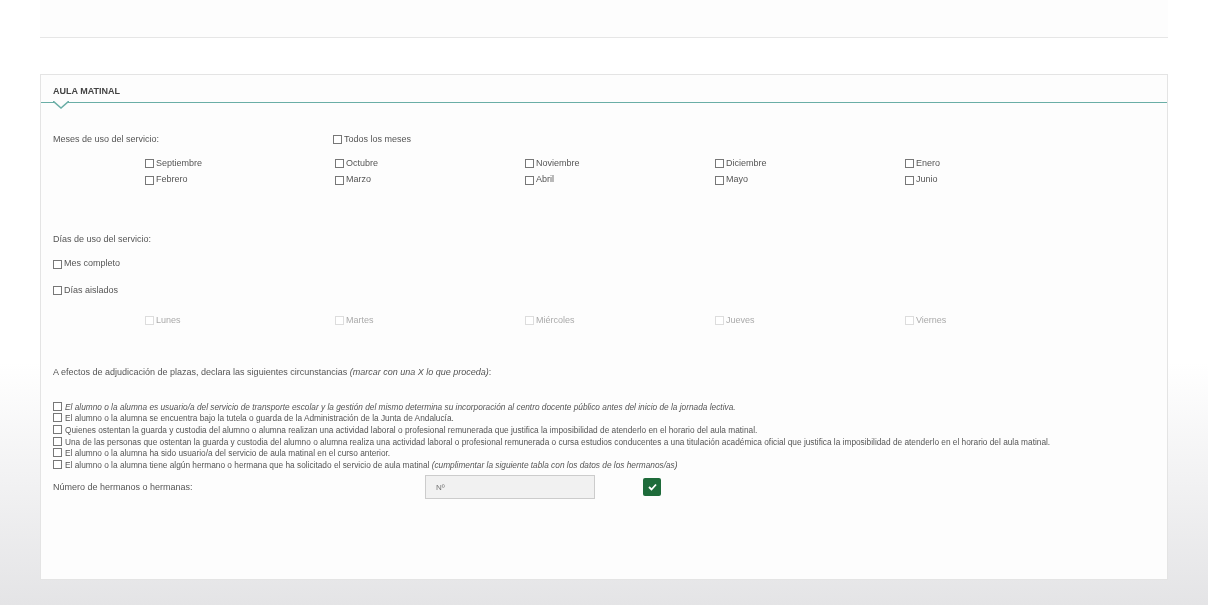 This screenshot has width=1208, height=605. What do you see at coordinates (737, 180) in the screenshot?
I see `checkbox-label: Mayo` at bounding box center [737, 180].